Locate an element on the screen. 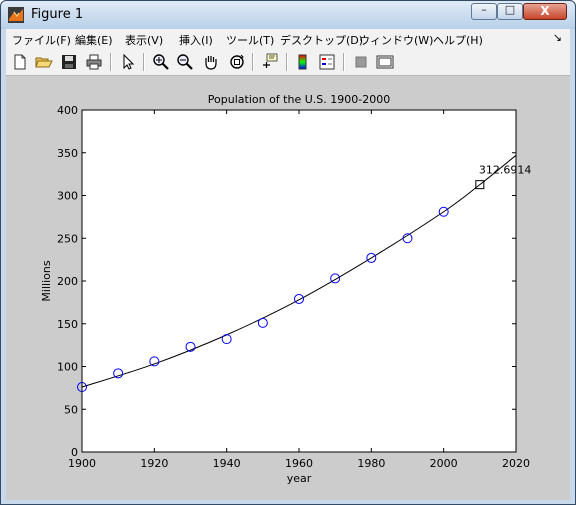 This screenshot has height=505, width=576. menu-window: ウィンドウ(W) is located at coordinates (396, 40).